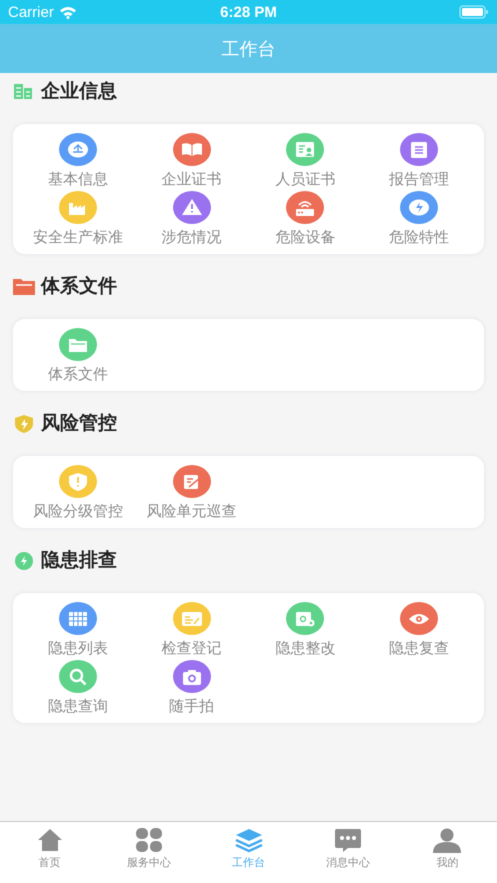 The height and width of the screenshot is (883, 497). I want to click on camera-icon, so click(191, 676).